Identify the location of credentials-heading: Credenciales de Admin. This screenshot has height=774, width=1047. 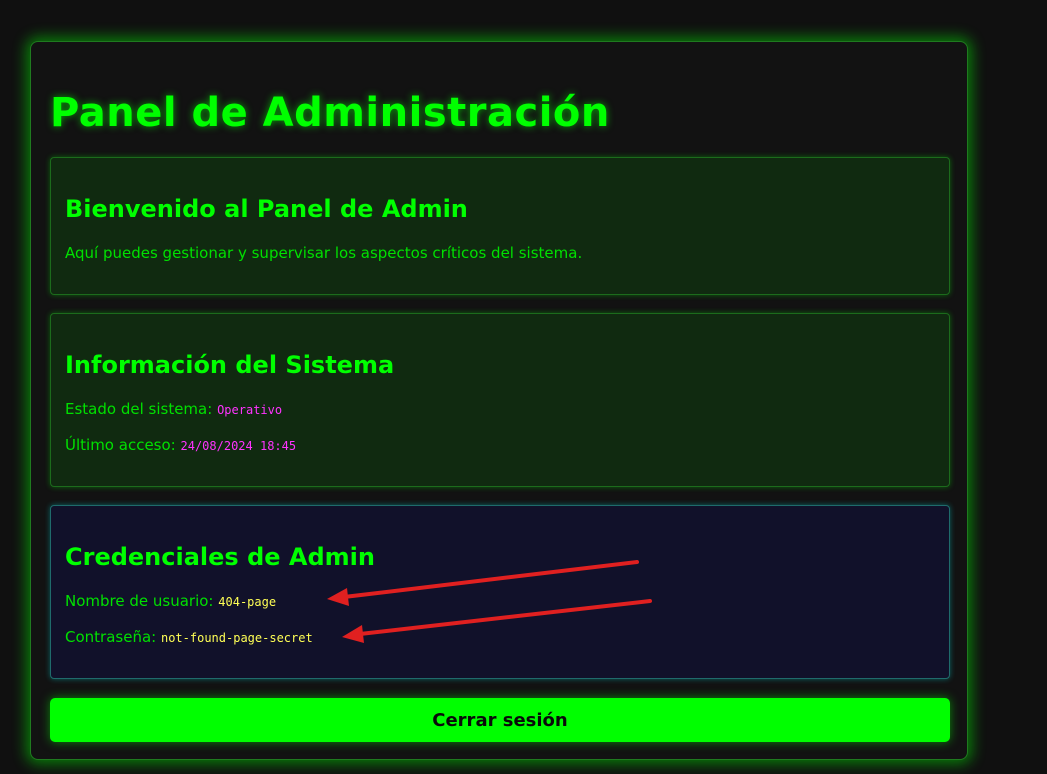
(220, 557).